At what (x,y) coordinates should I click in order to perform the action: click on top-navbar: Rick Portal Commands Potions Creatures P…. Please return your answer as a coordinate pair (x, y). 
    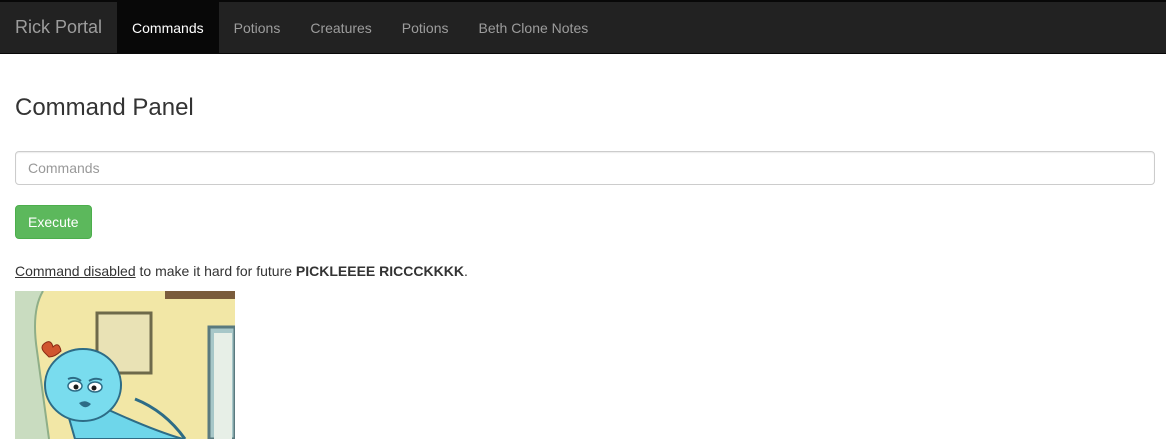
    Looking at the image, I should click on (583, 27).